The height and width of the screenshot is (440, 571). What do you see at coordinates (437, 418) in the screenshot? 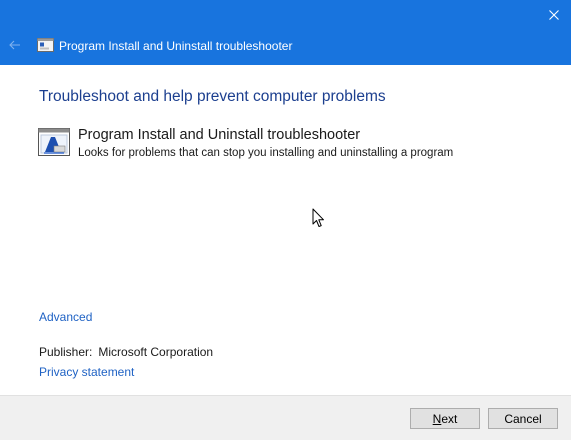
I see `next-access-key: N` at bounding box center [437, 418].